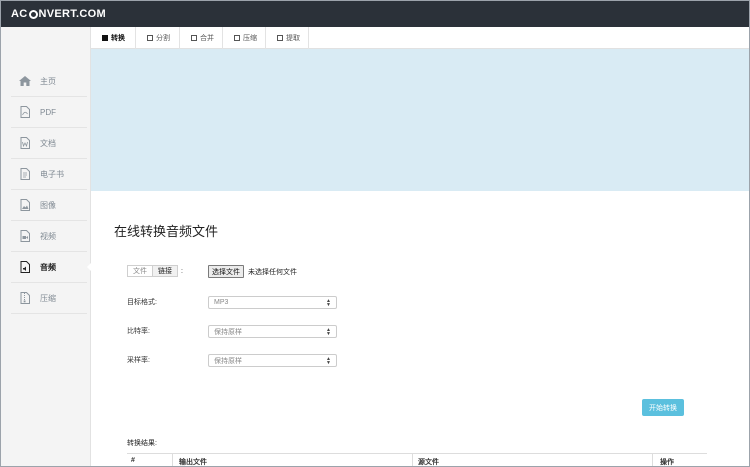  Describe the element at coordinates (272, 272) in the screenshot. I see `file-status: 未选择任何文件` at that location.